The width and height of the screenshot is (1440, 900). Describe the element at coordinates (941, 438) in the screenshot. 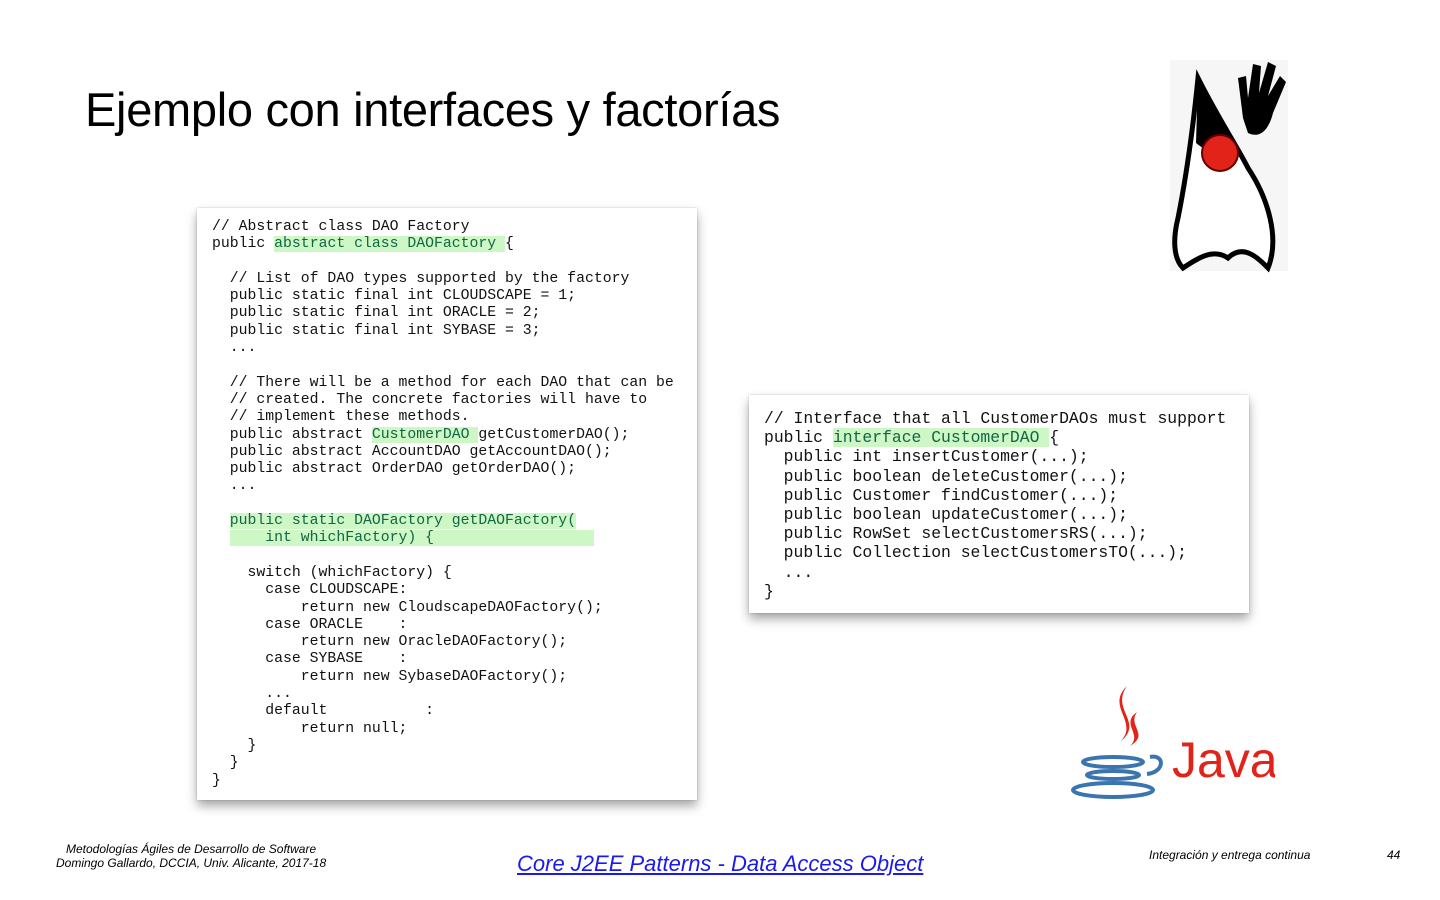

I see `highlighted-code: interface CustomerDAO` at that location.